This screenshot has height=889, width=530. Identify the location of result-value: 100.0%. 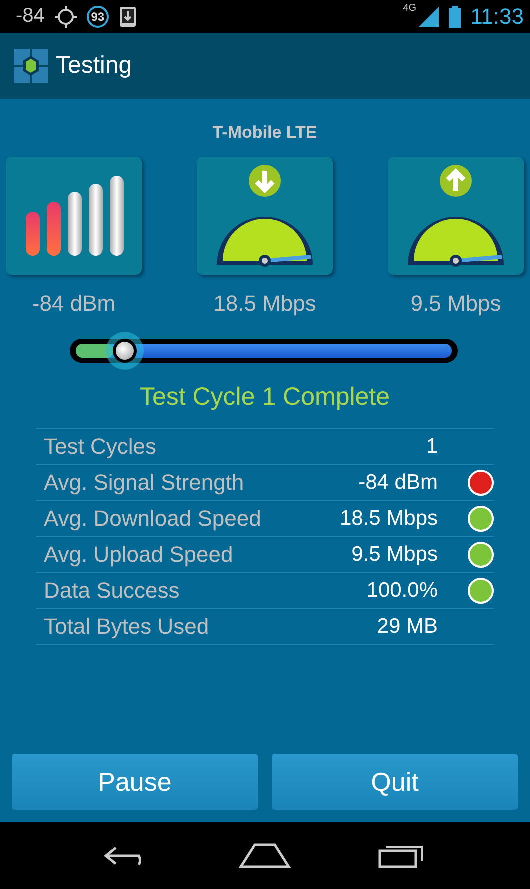
(402, 590).